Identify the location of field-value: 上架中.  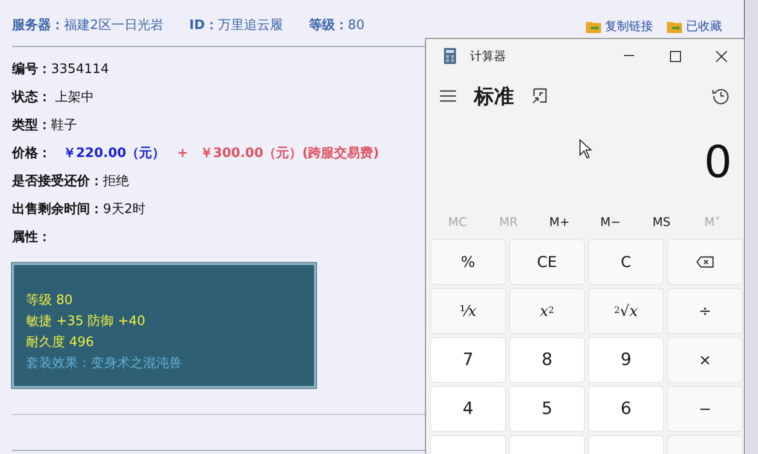
(74, 97).